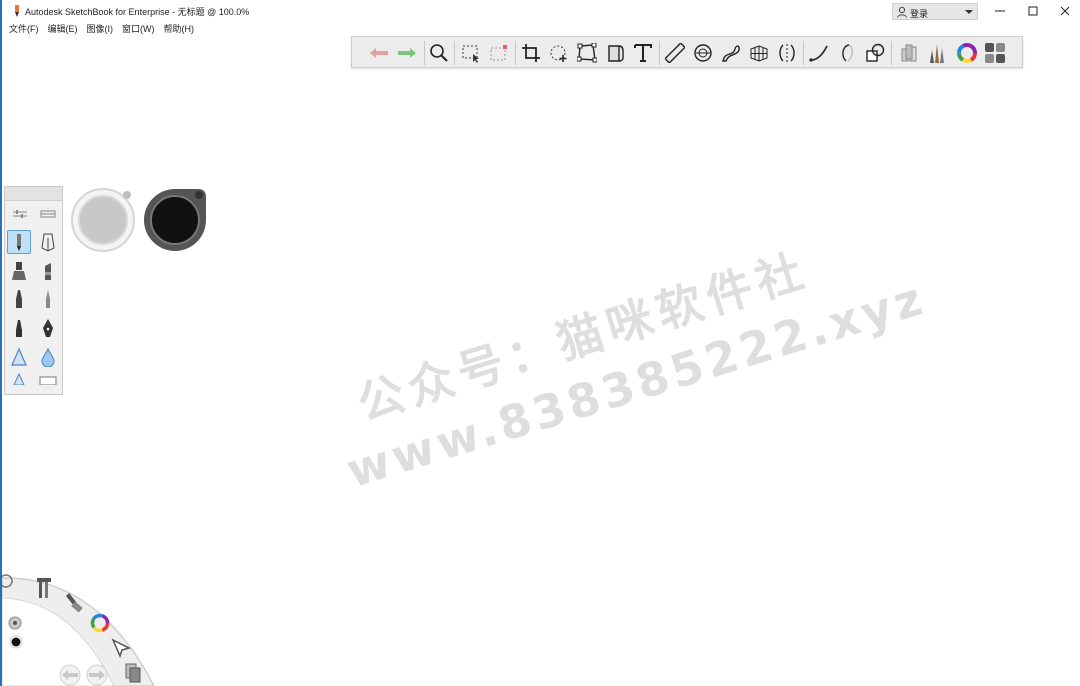 The image size is (1080, 686). I want to click on stroke-icon, so click(818, 53).